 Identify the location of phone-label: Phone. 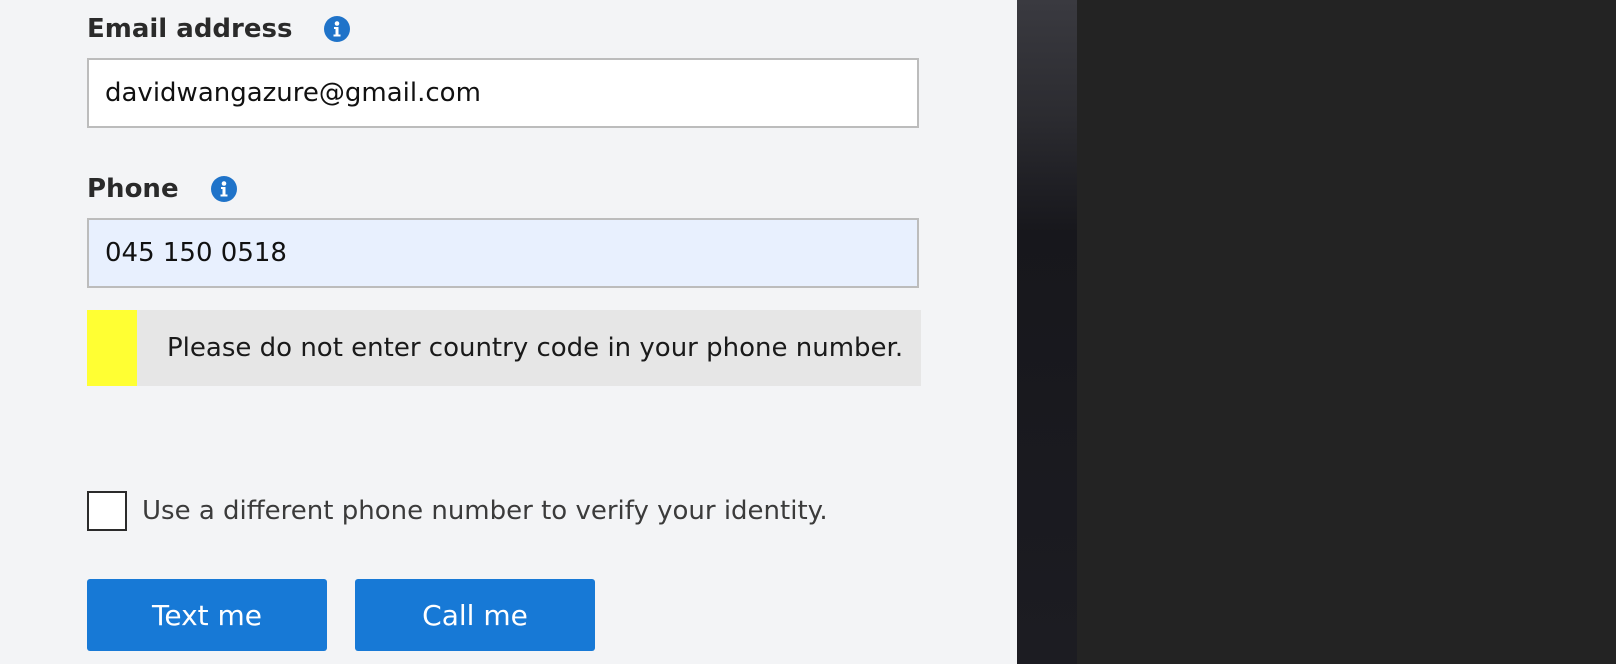
(133, 189).